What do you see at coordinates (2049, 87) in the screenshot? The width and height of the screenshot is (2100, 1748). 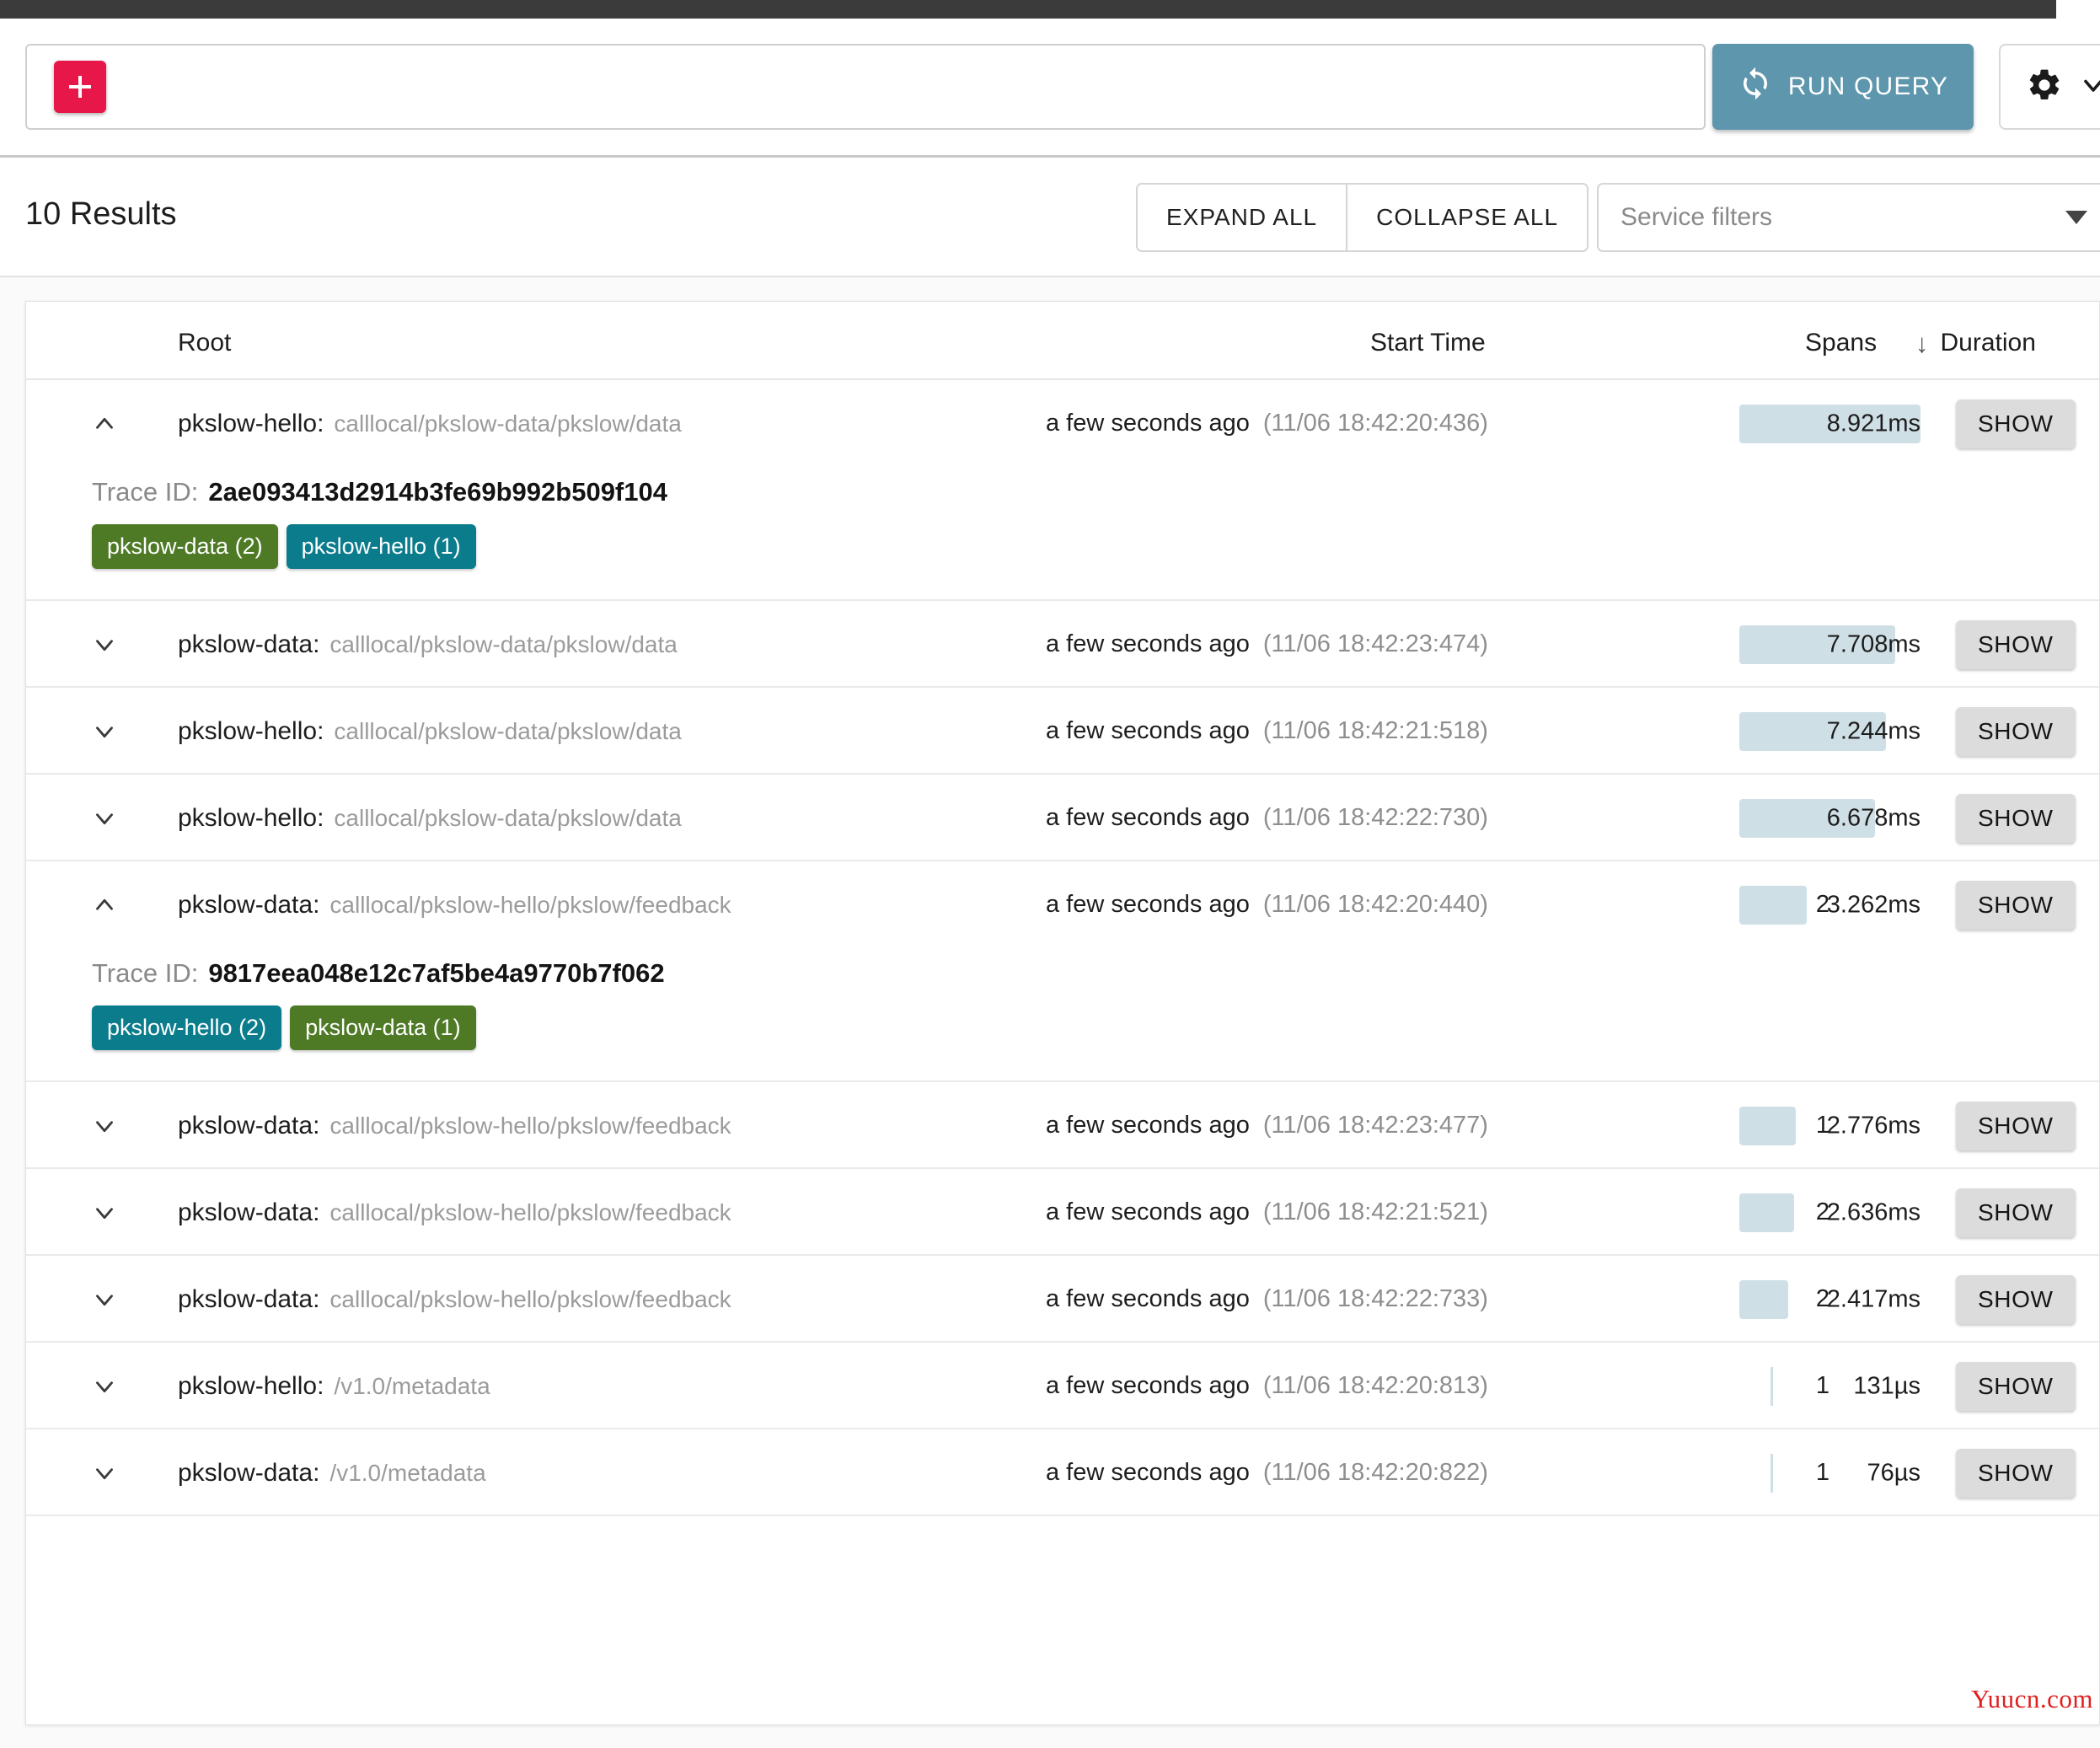 I see `settings-button` at bounding box center [2049, 87].